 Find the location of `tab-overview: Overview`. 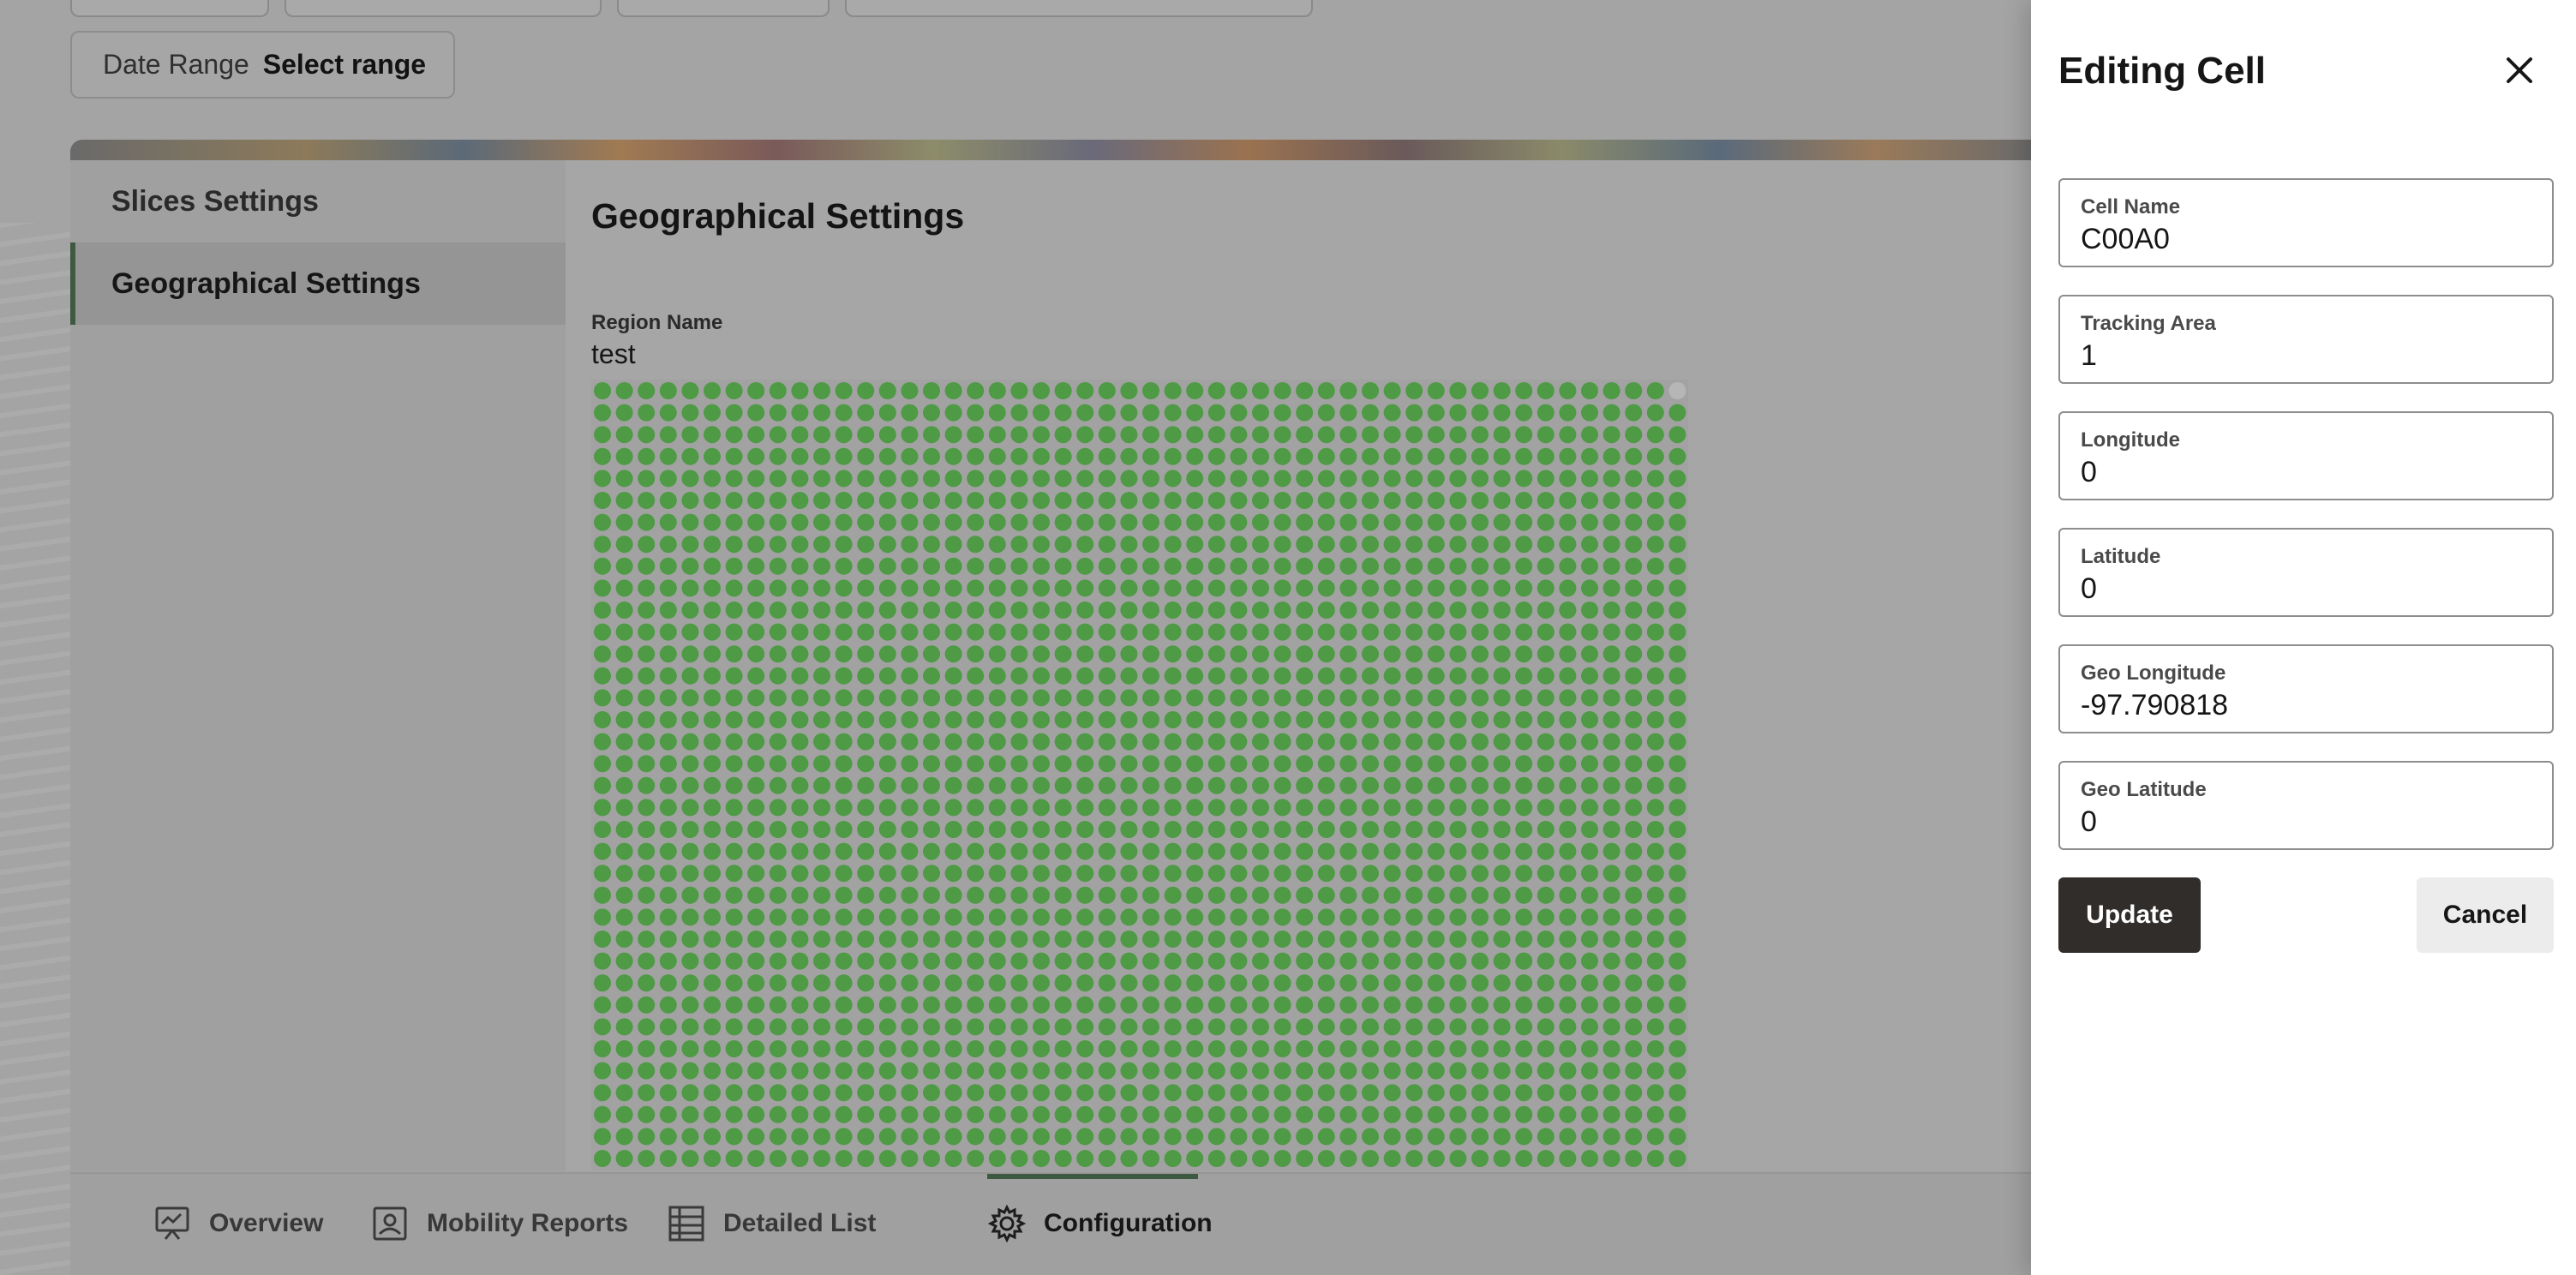

tab-overview: Overview is located at coordinates (238, 1223).